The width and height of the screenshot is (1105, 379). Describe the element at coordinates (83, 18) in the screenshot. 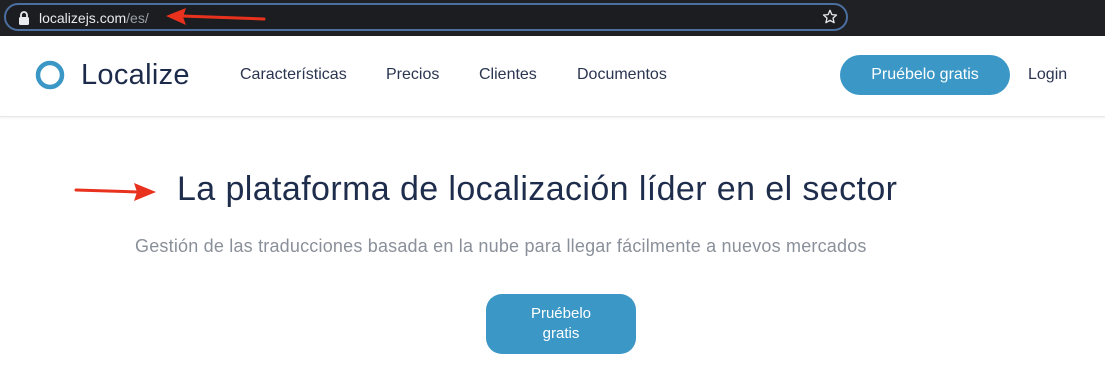

I see `url-domain: localizejs.com` at that location.